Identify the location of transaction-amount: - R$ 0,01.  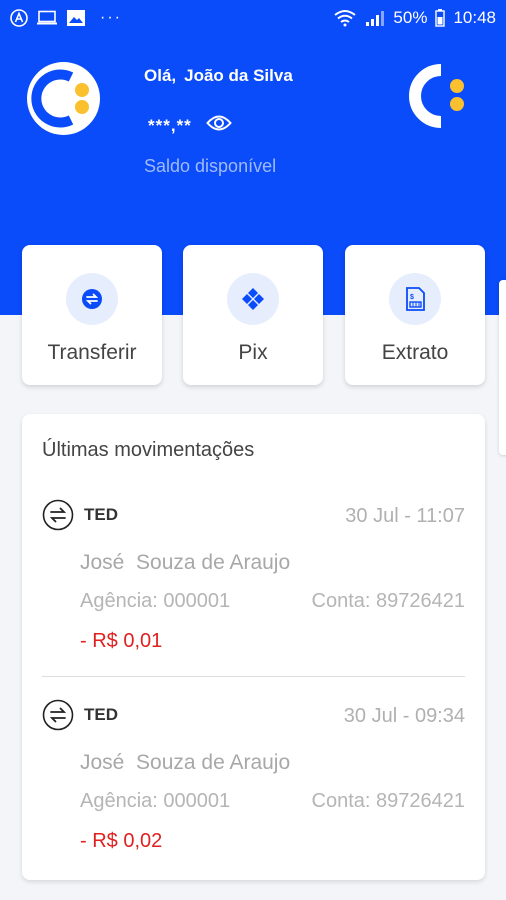
(121, 641).